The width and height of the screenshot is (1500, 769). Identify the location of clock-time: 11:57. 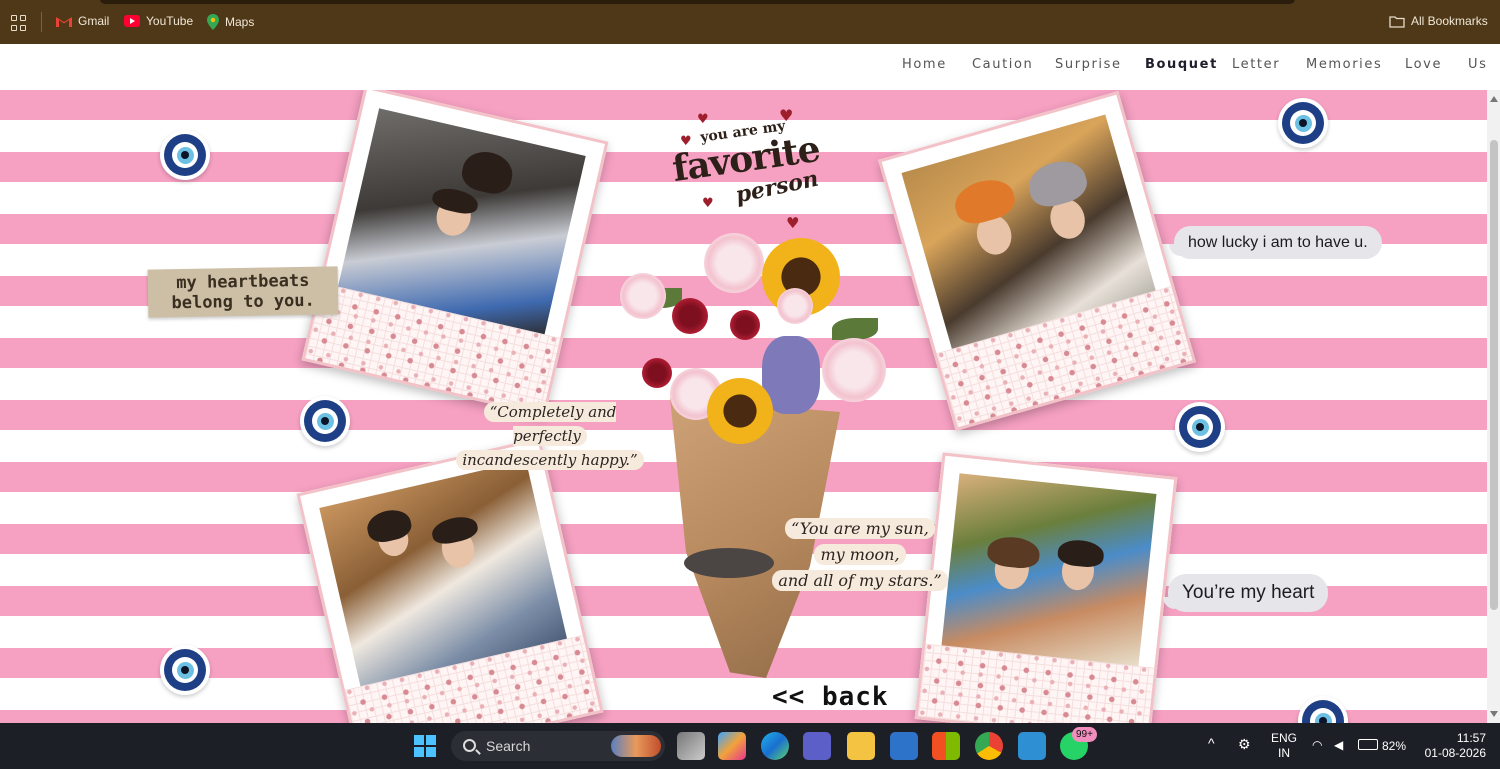
(1471, 738).